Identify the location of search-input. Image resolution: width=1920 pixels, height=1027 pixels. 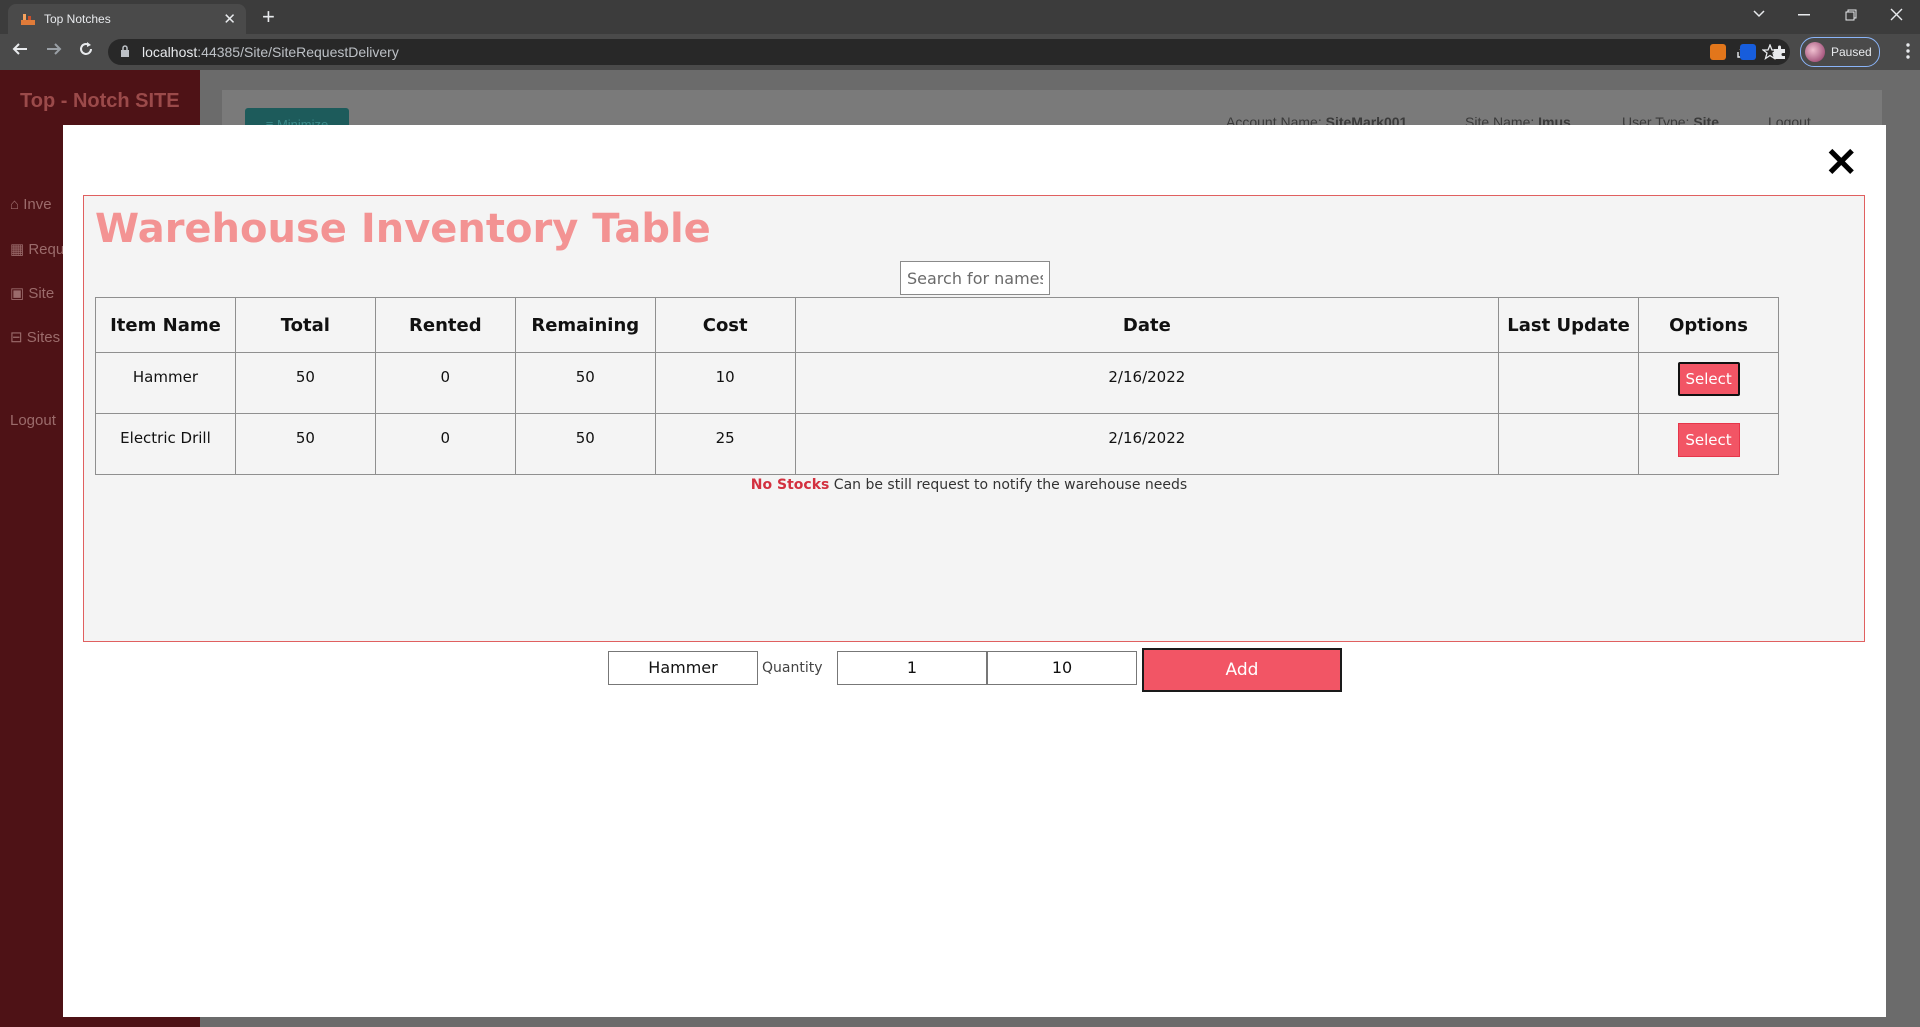
(975, 278).